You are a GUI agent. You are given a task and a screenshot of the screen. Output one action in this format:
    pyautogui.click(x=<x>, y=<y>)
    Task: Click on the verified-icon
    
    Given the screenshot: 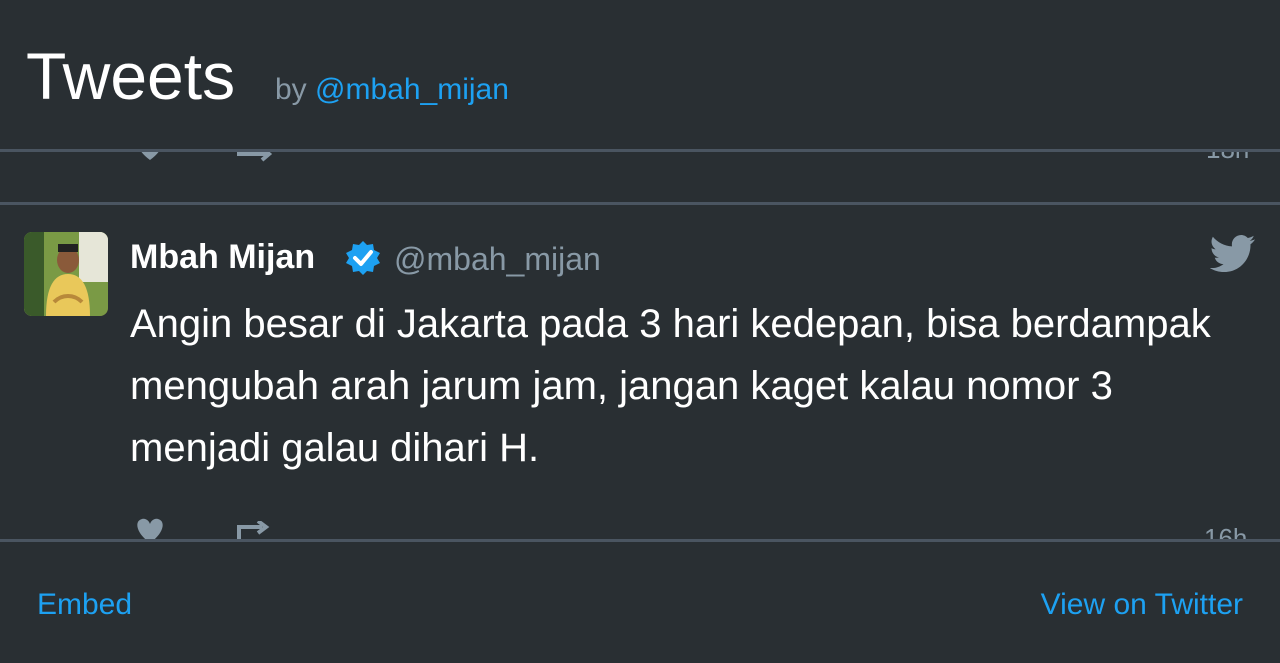 What is the action you would take?
    pyautogui.click(x=363, y=258)
    